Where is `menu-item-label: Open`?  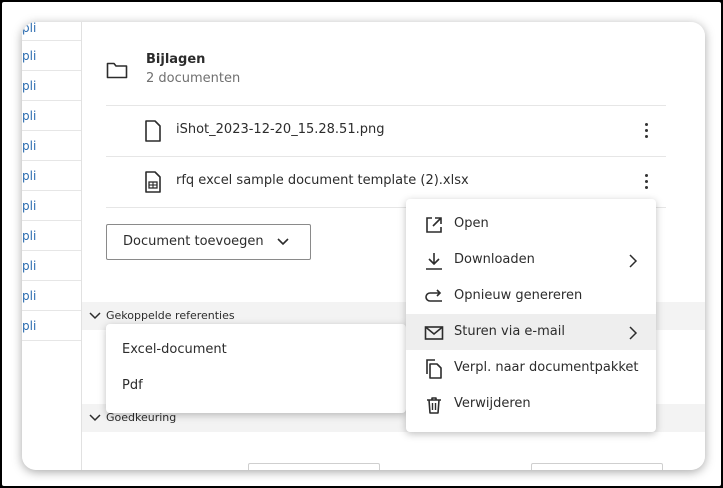
menu-item-label: Open is located at coordinates (471, 223).